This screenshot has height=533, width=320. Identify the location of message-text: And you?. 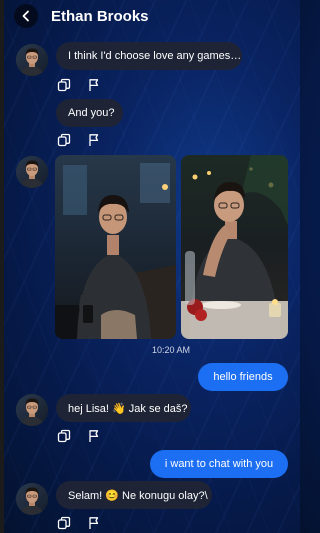
(91, 113).